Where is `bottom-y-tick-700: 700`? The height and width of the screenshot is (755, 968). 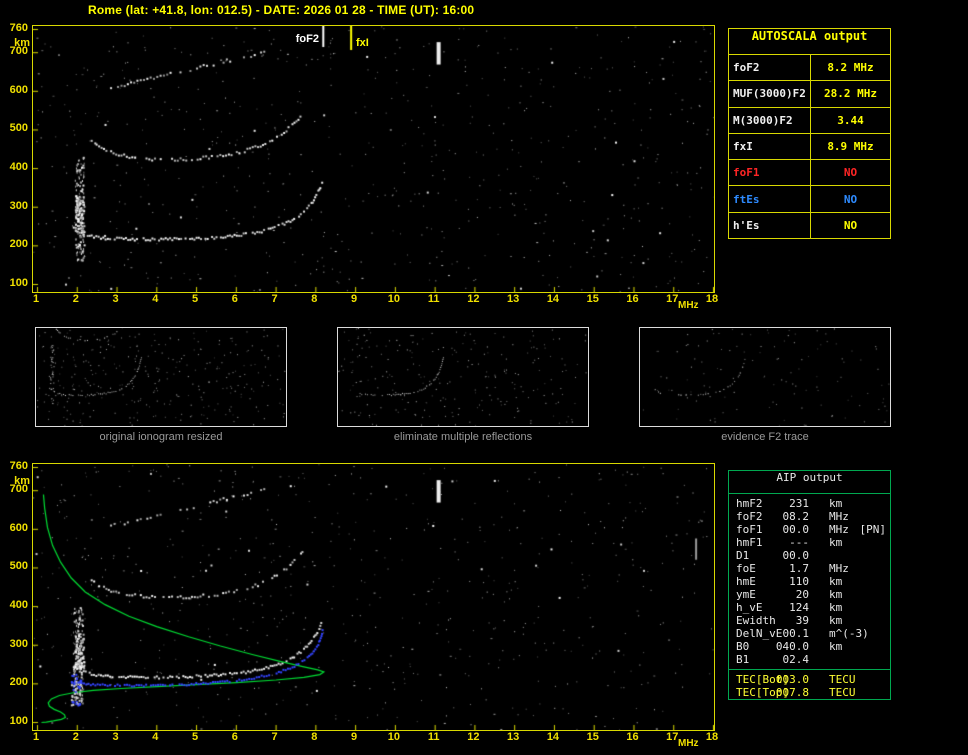
bottom-y-tick-700: 700 is located at coordinates (18, 489).